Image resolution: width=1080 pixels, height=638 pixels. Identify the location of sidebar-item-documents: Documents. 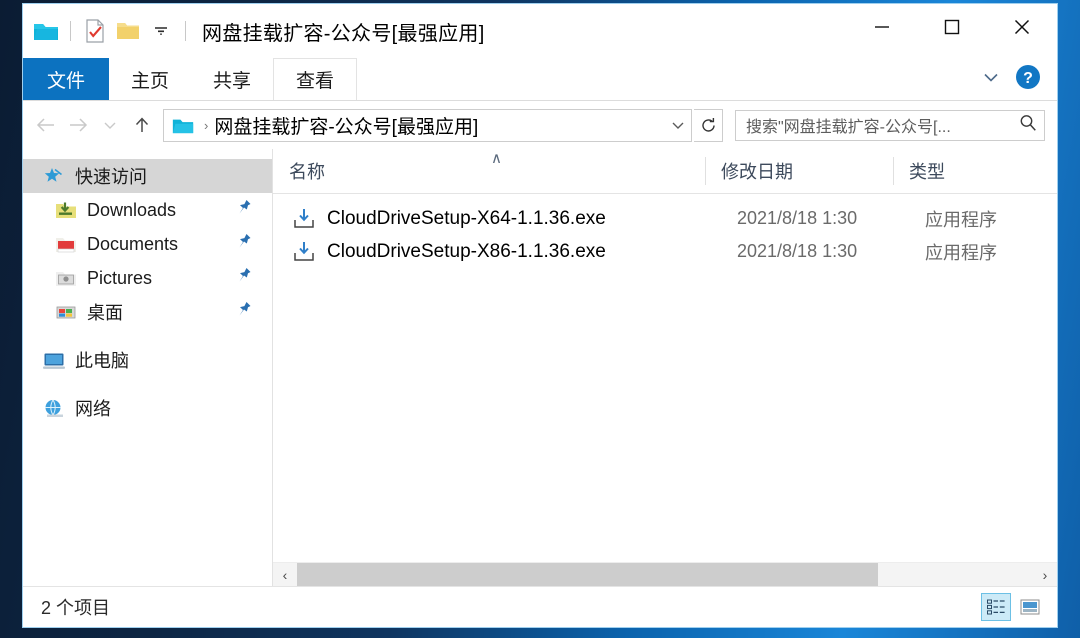
(147, 244).